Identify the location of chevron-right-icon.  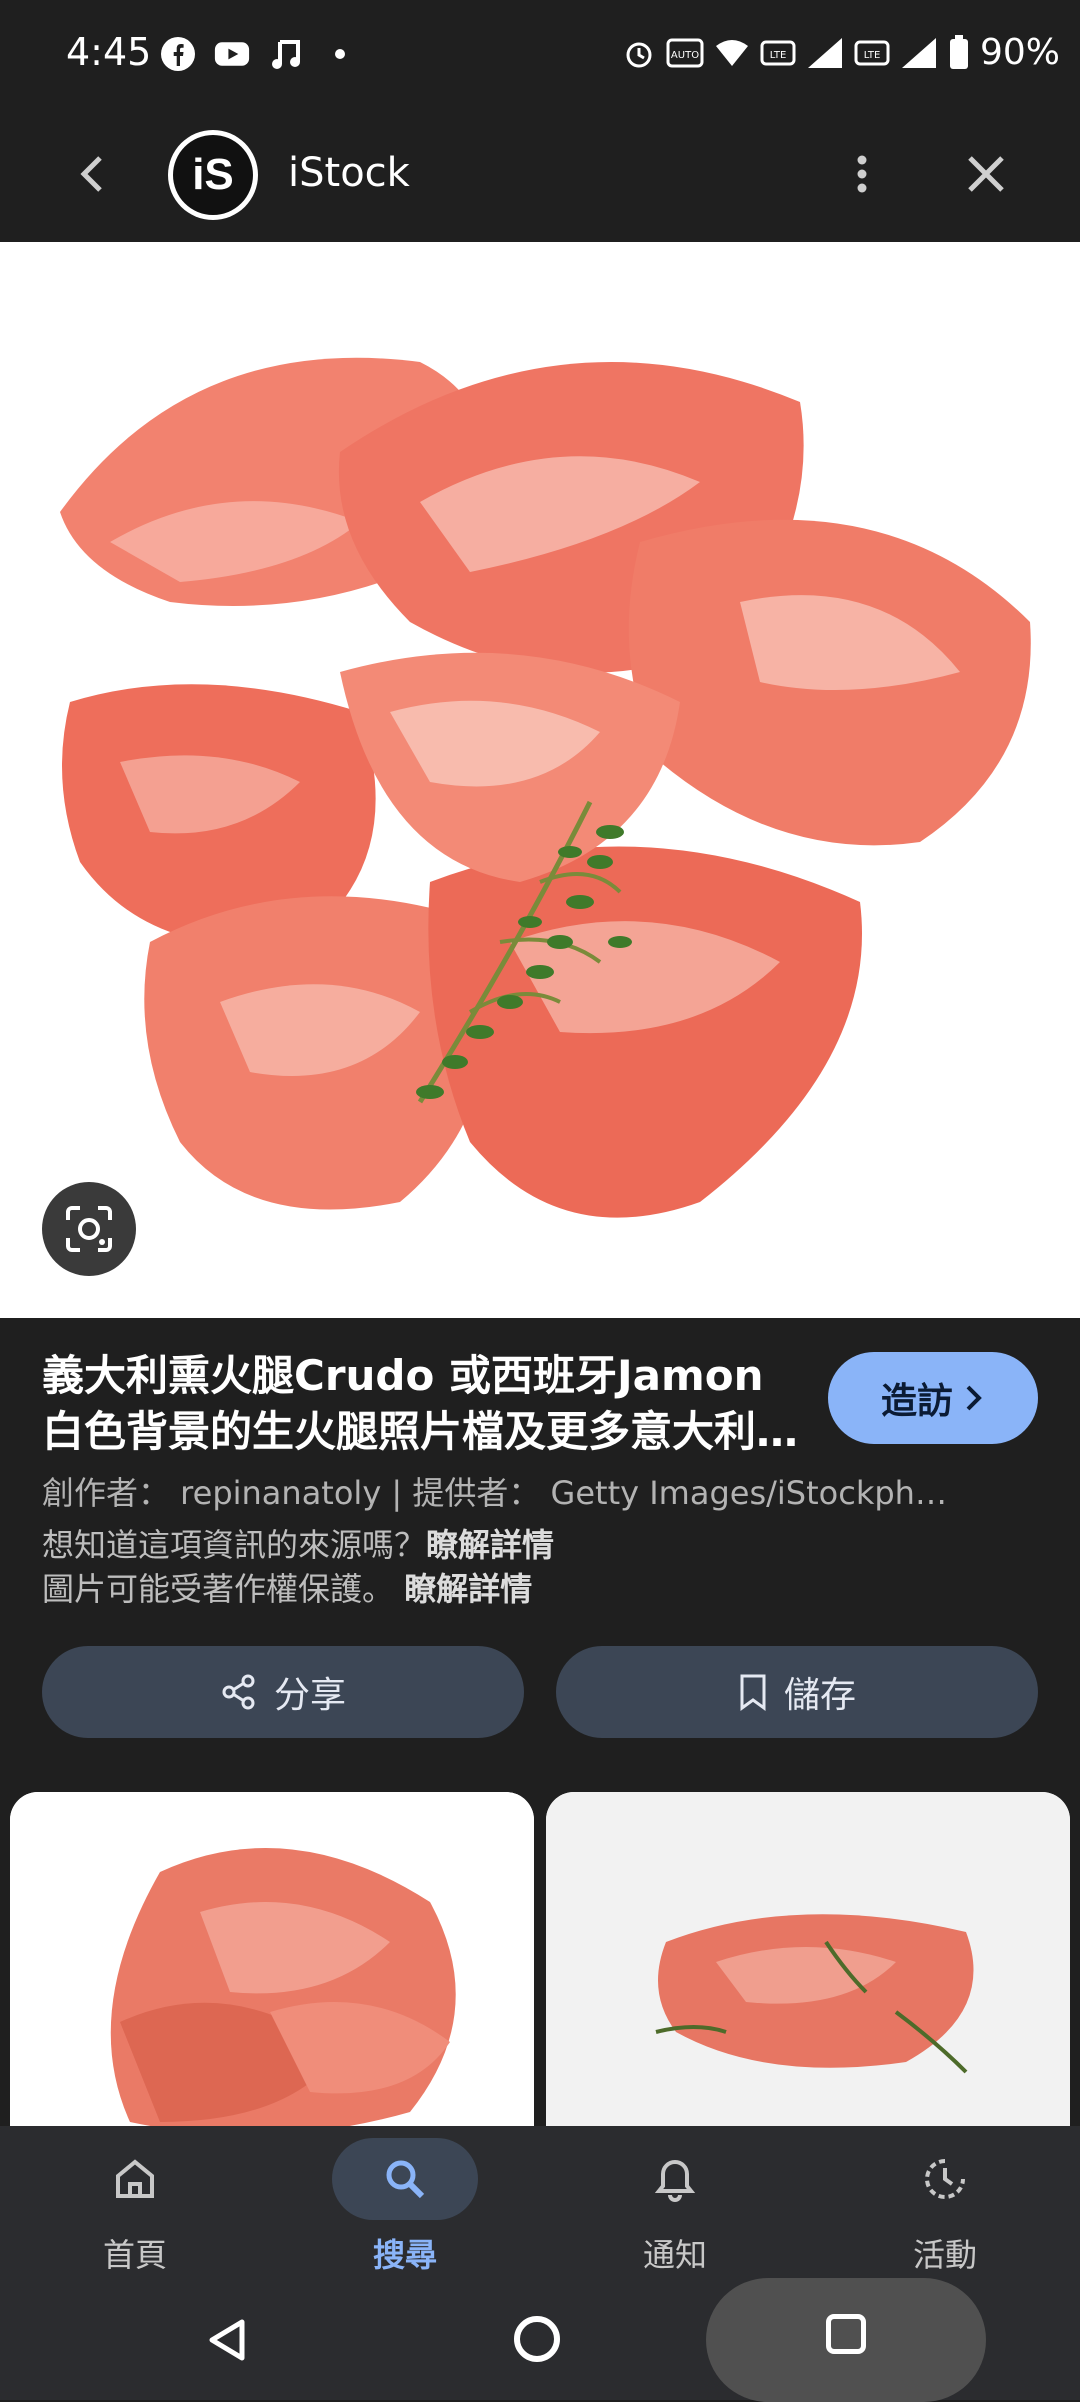
(974, 1398).